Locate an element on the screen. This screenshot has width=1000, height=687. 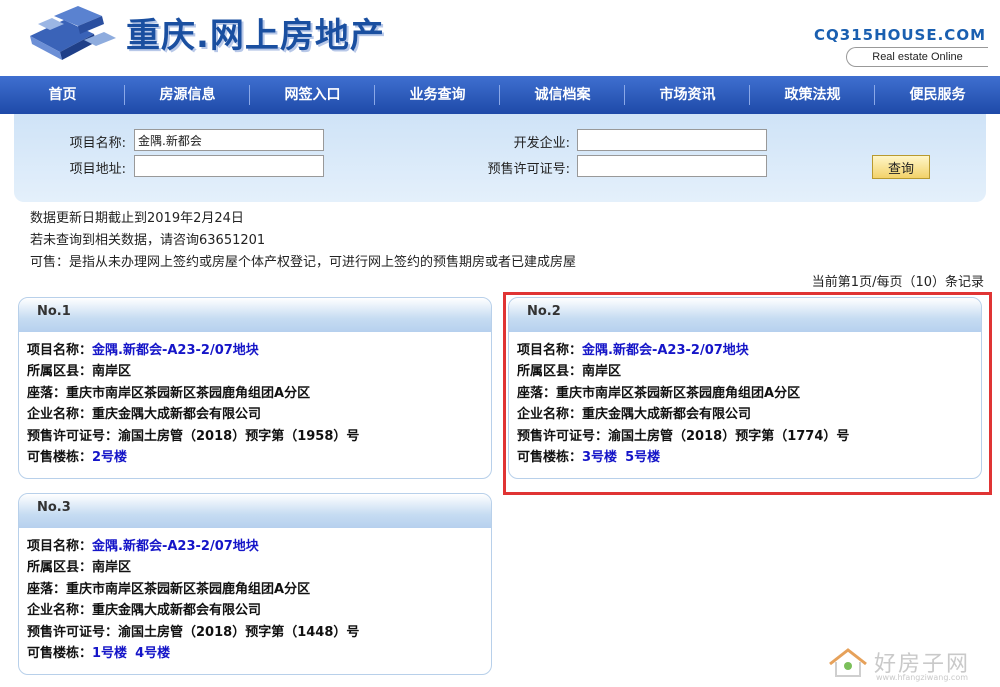
watermark: 好房子网 www.hfangziwang.com is located at coordinates (911, 662).